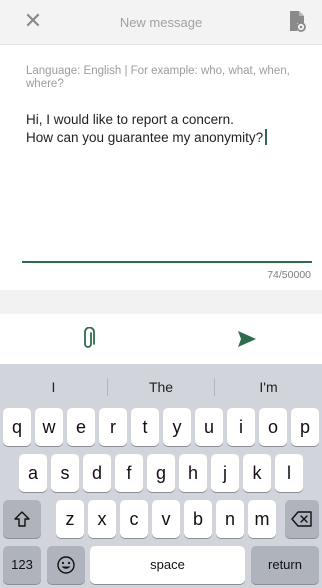 This screenshot has width=322, height=588. What do you see at coordinates (53, 387) in the screenshot?
I see `suggestion-item: I` at bounding box center [53, 387].